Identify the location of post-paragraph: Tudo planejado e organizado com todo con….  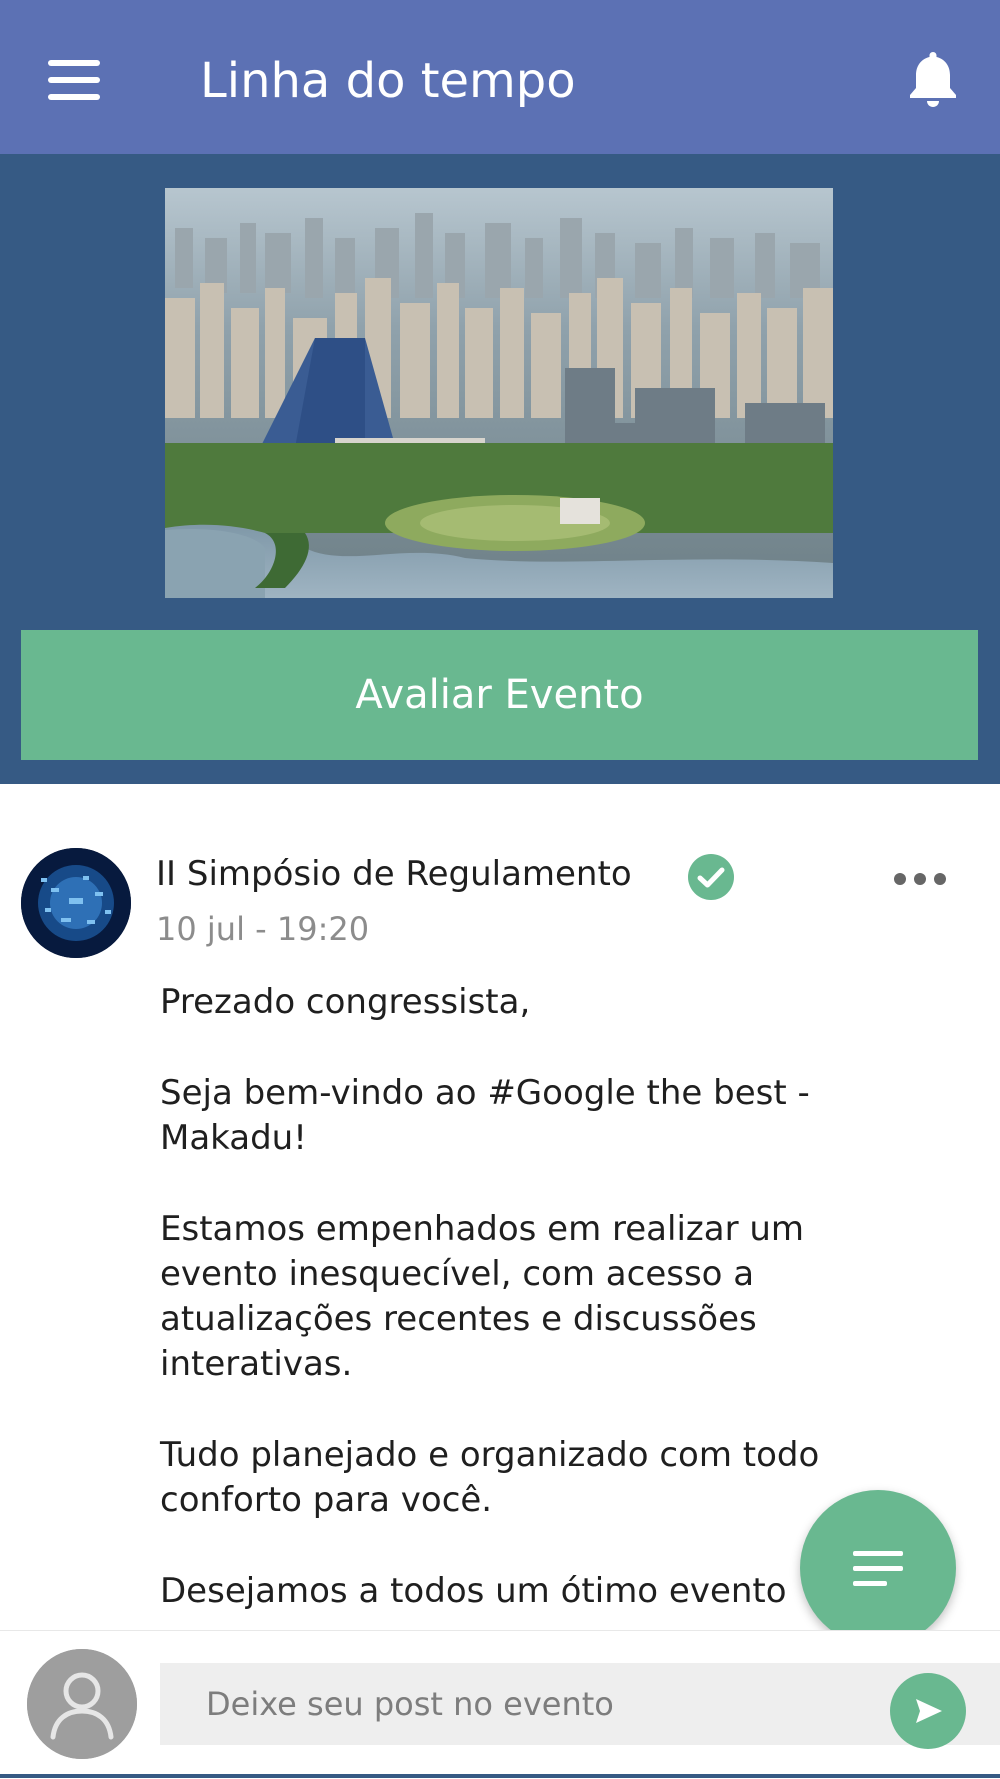
(490, 1477).